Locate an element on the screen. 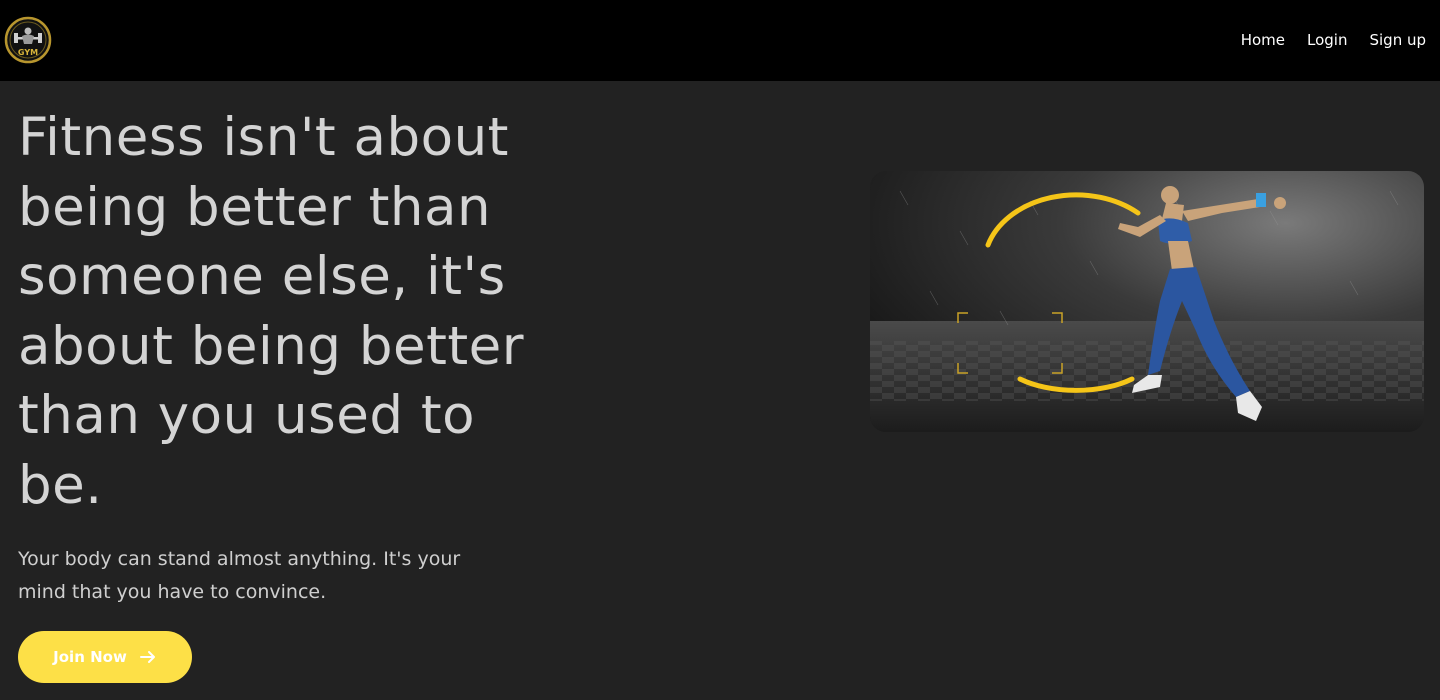  arrow-right-icon is located at coordinates (147, 657).